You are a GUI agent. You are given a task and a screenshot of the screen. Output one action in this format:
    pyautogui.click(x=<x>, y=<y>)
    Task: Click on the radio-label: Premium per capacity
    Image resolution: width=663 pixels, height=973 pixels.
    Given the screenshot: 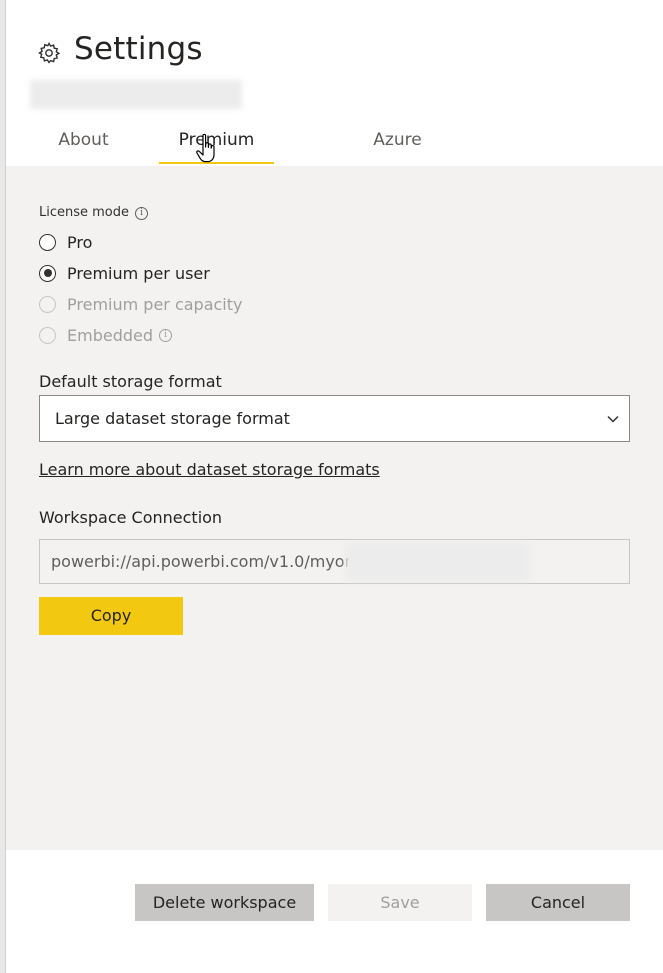 What is the action you would take?
    pyautogui.click(x=155, y=304)
    